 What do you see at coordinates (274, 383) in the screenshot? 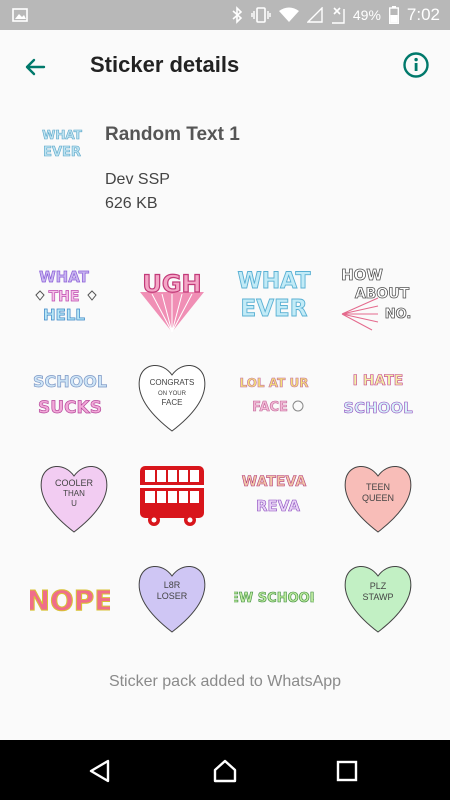
I see `sticker-text: LOL AT UR` at bounding box center [274, 383].